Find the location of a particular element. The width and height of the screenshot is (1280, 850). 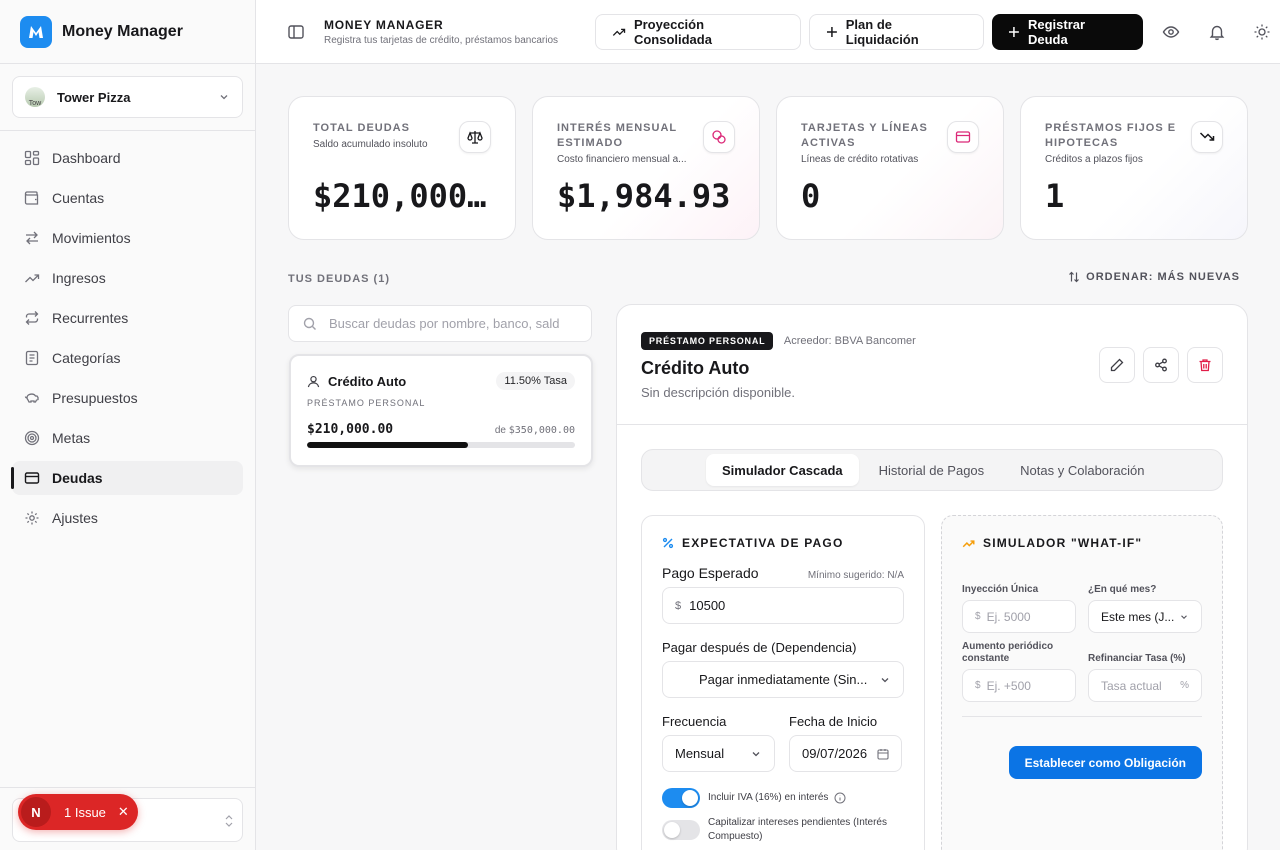

expected-payment-input: $ 10500 is located at coordinates (783, 605).